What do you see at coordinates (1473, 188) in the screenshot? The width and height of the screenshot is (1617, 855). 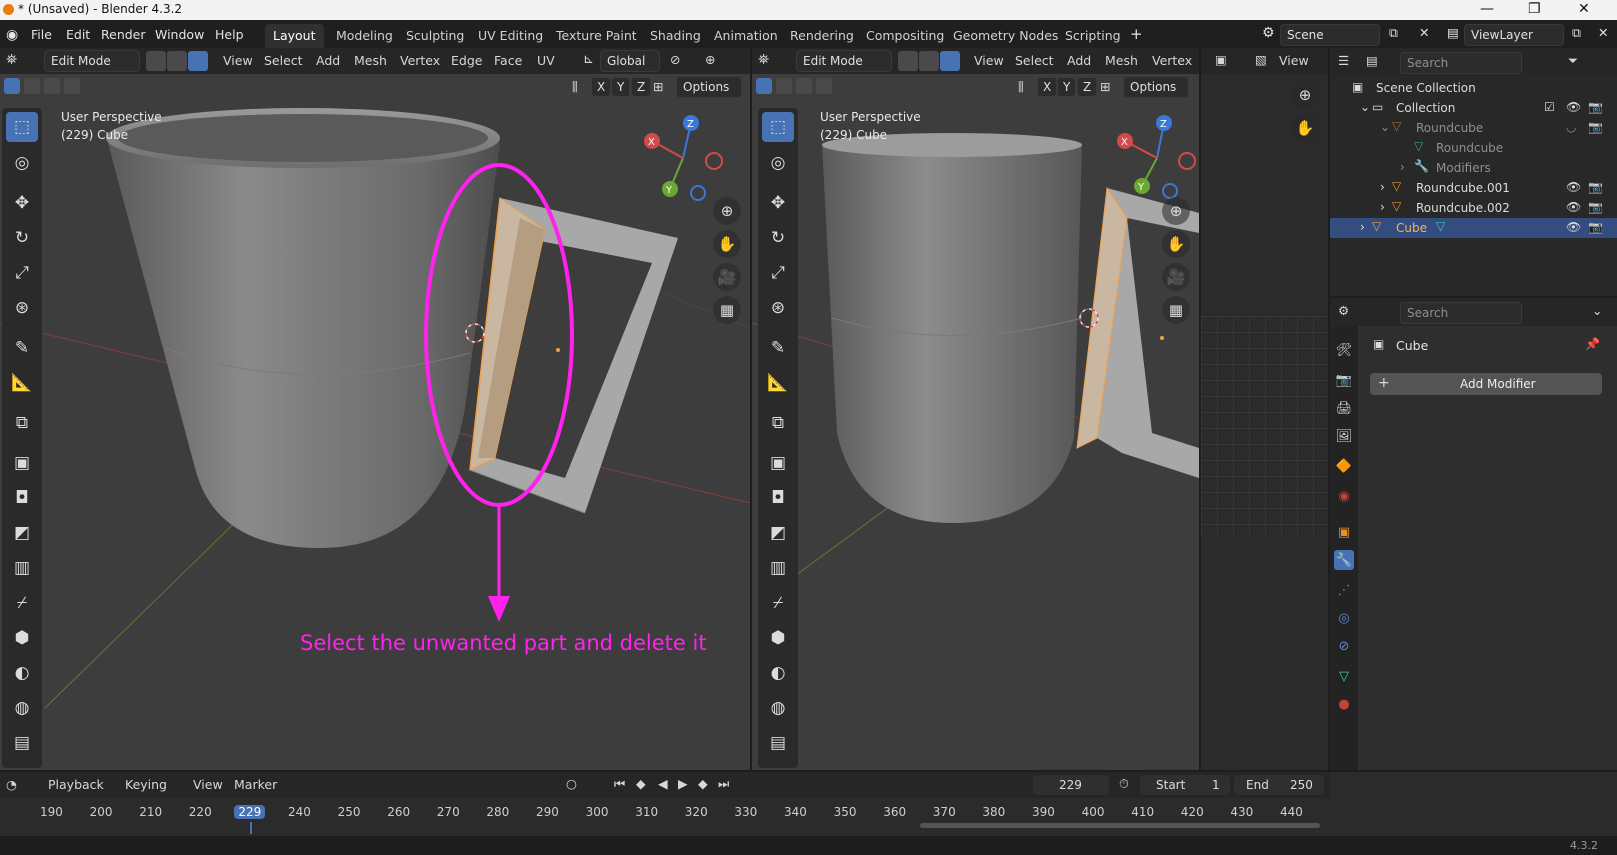 I see `outliner-row-roundcube-001: › ▽ Roundcube.001 👁 📷` at bounding box center [1473, 188].